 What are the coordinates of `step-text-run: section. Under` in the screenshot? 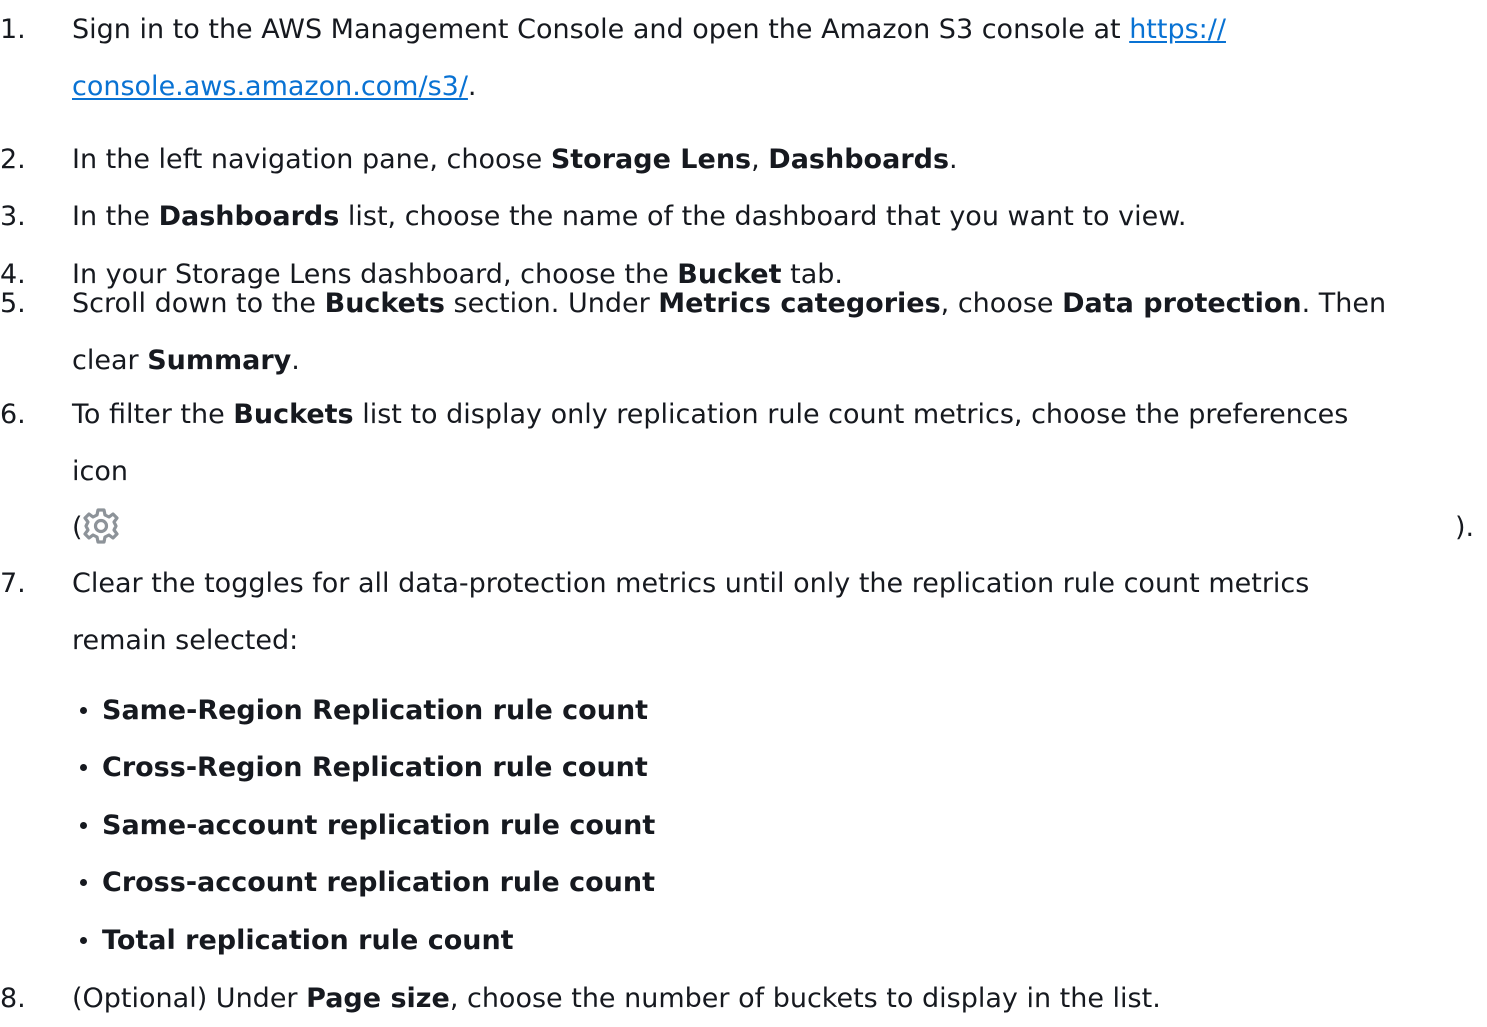 It's located at (551, 303).